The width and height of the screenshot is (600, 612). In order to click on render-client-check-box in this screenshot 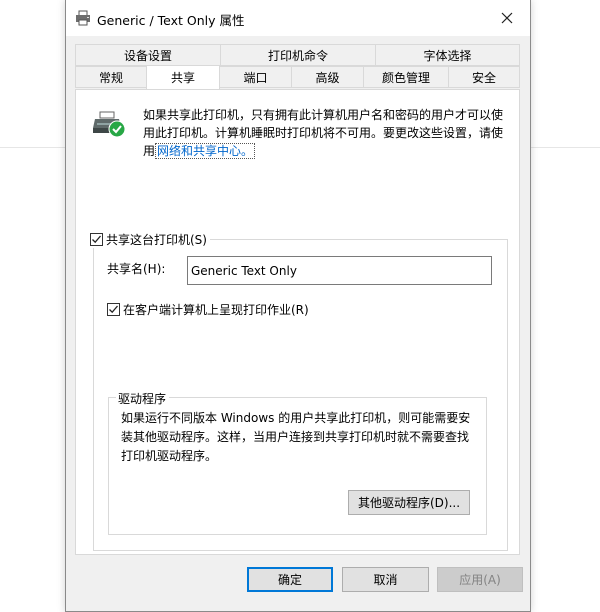, I will do `click(113, 309)`.